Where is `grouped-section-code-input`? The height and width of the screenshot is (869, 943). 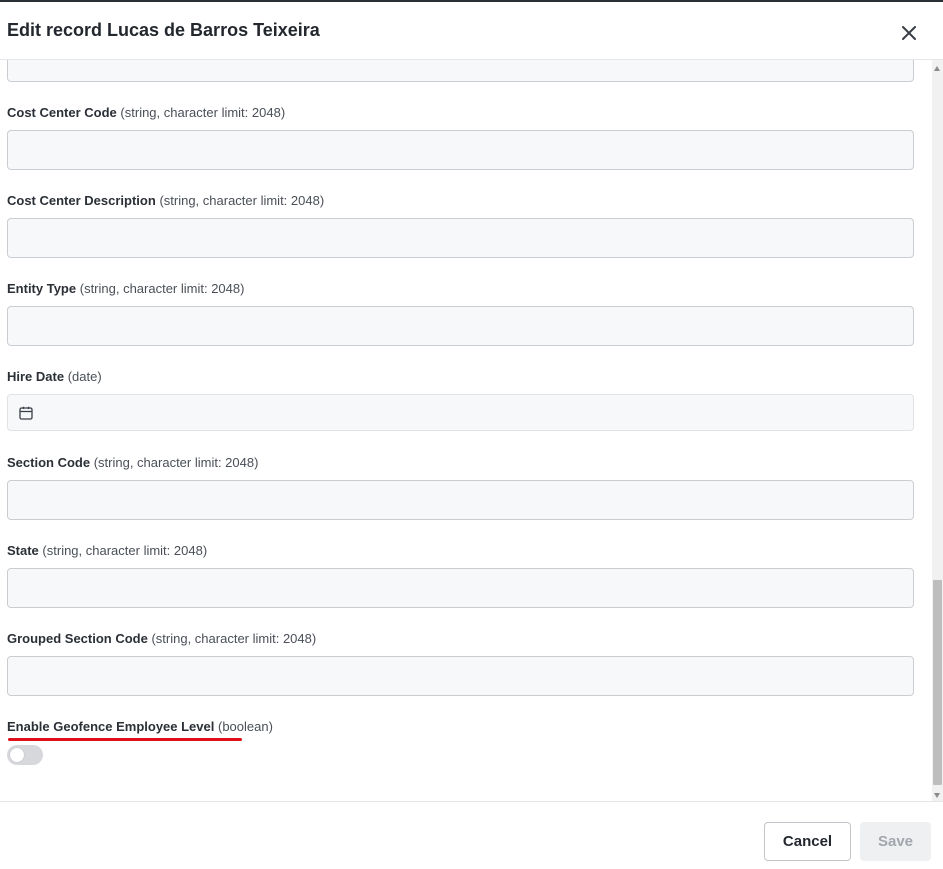
grouped-section-code-input is located at coordinates (460, 676).